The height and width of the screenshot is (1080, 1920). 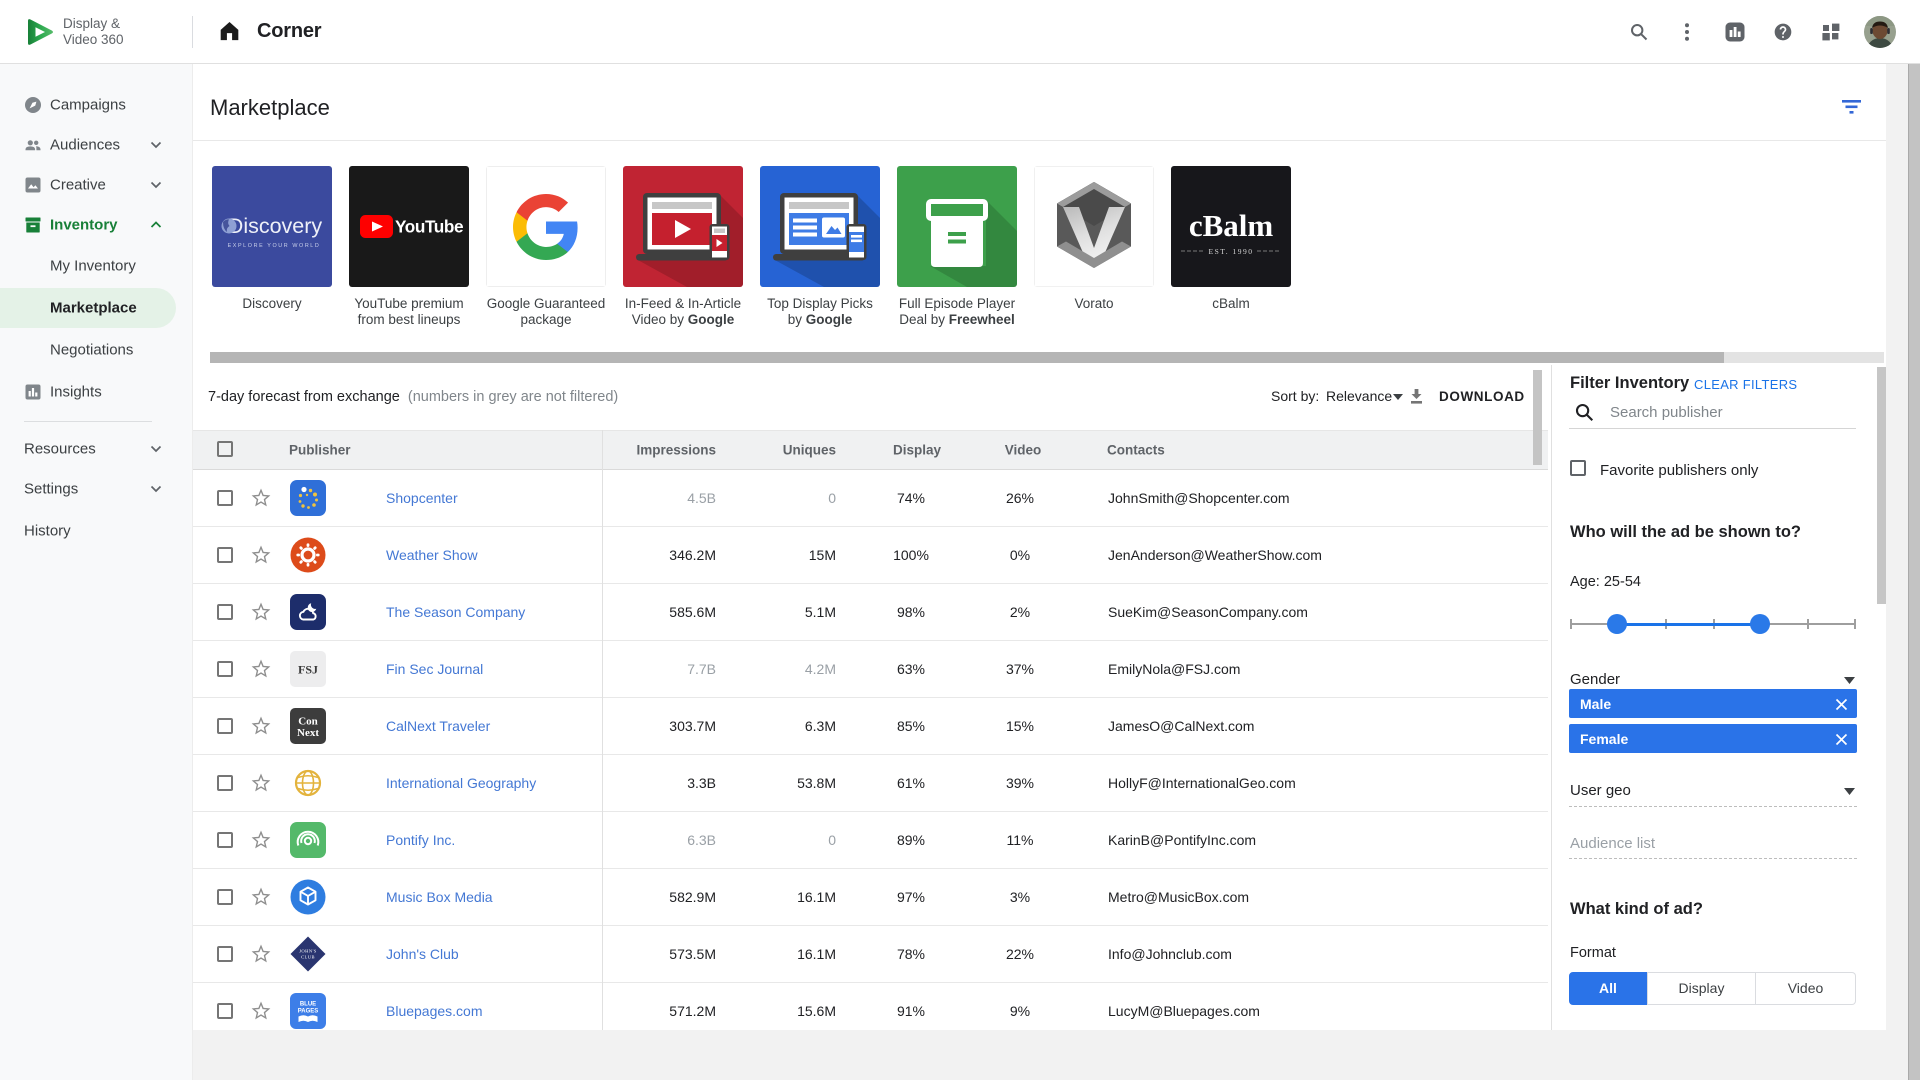 I want to click on svg-text: Next, so click(x=308, y=733).